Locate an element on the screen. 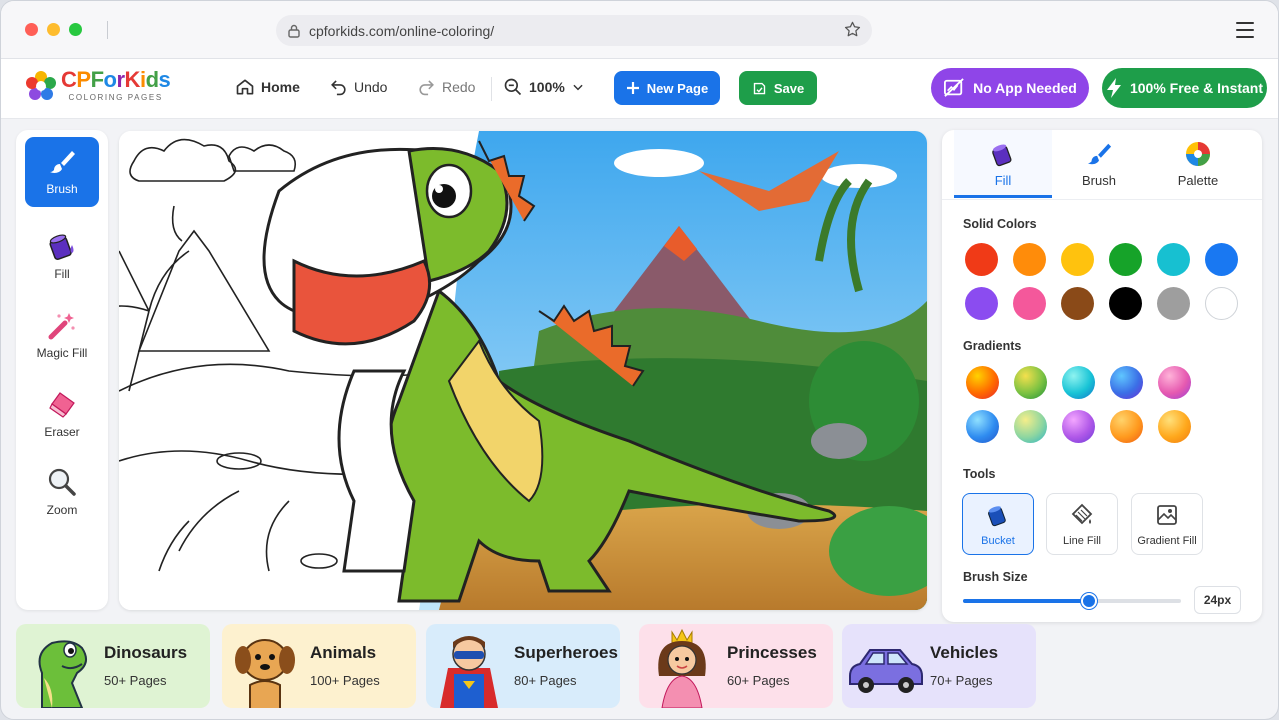 The image size is (1279, 720). logo-title: CPForKids is located at coordinates (116, 79).